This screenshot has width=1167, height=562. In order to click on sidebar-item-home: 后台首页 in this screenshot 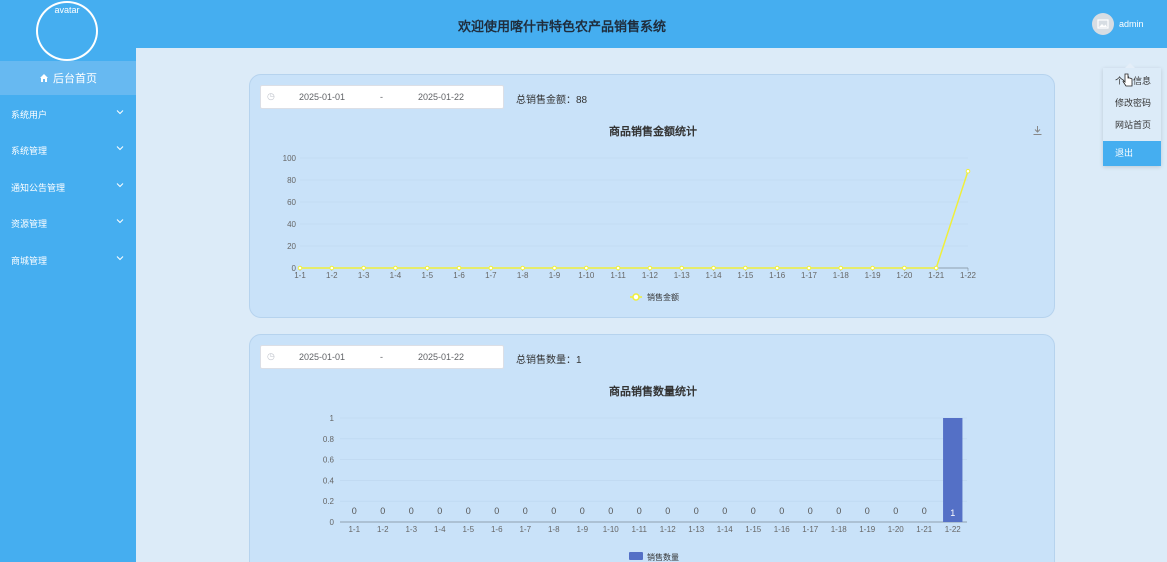, I will do `click(68, 78)`.